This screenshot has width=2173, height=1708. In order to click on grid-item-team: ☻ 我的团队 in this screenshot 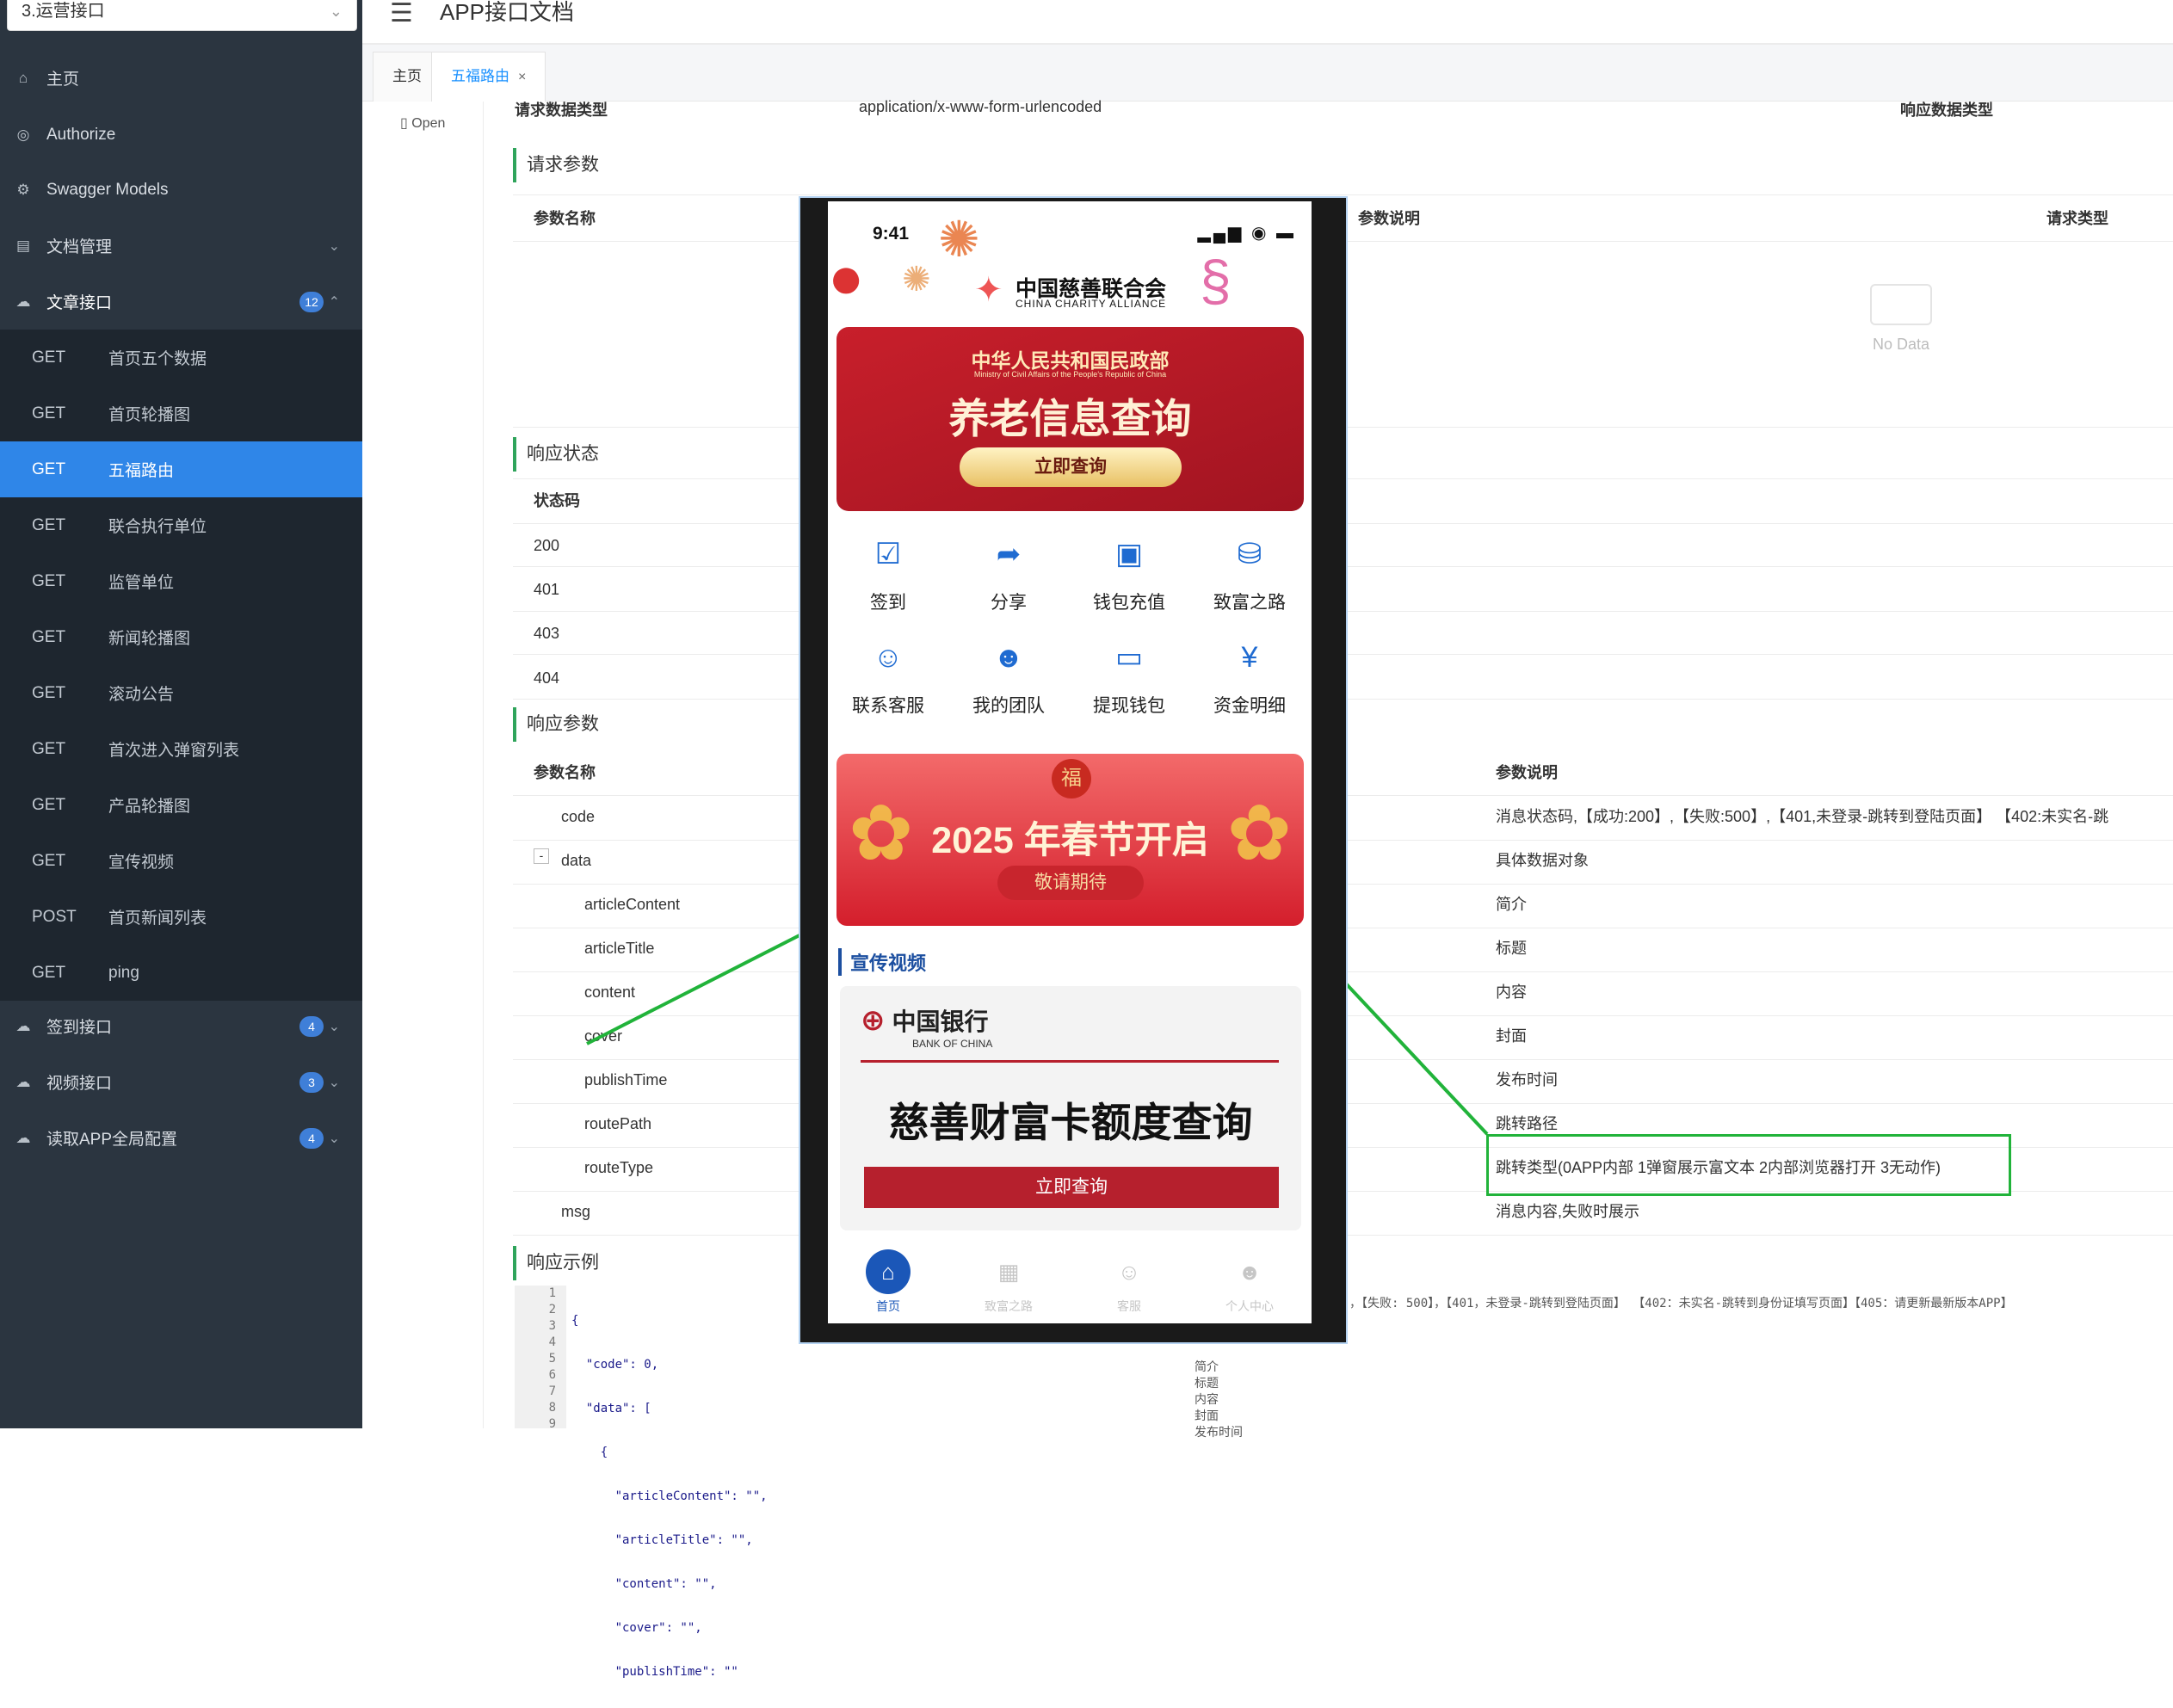, I will do `click(1008, 675)`.